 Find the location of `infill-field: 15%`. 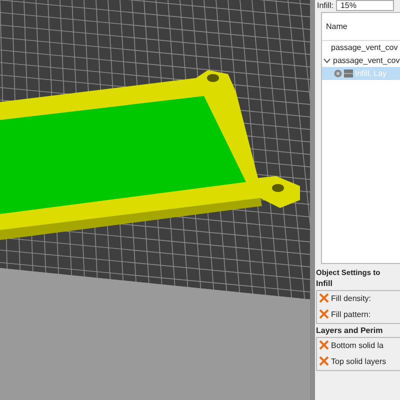

infill-field: 15% is located at coordinates (365, 5).